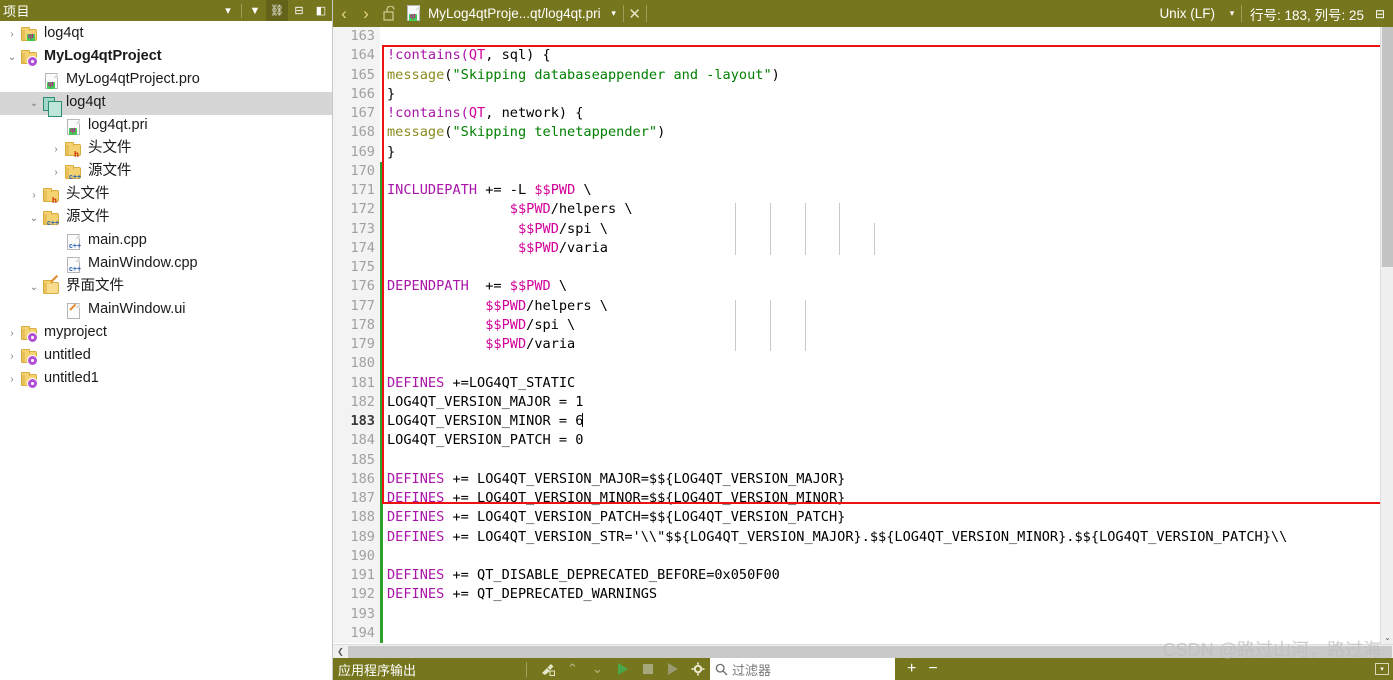 The image size is (1393, 680). I want to click on close-pane-icon: ◧, so click(321, 10).